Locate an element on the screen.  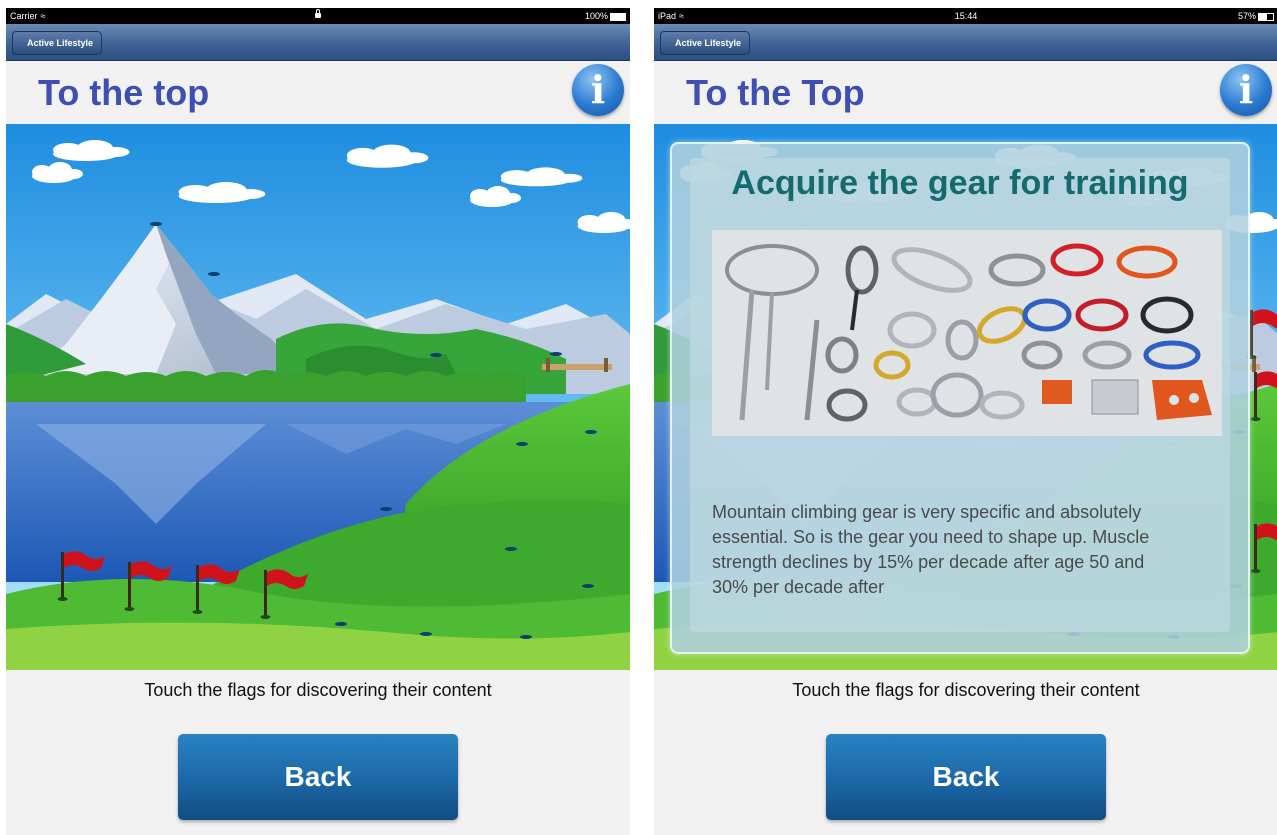
status-battery: 100% is located at coordinates (605, 16).